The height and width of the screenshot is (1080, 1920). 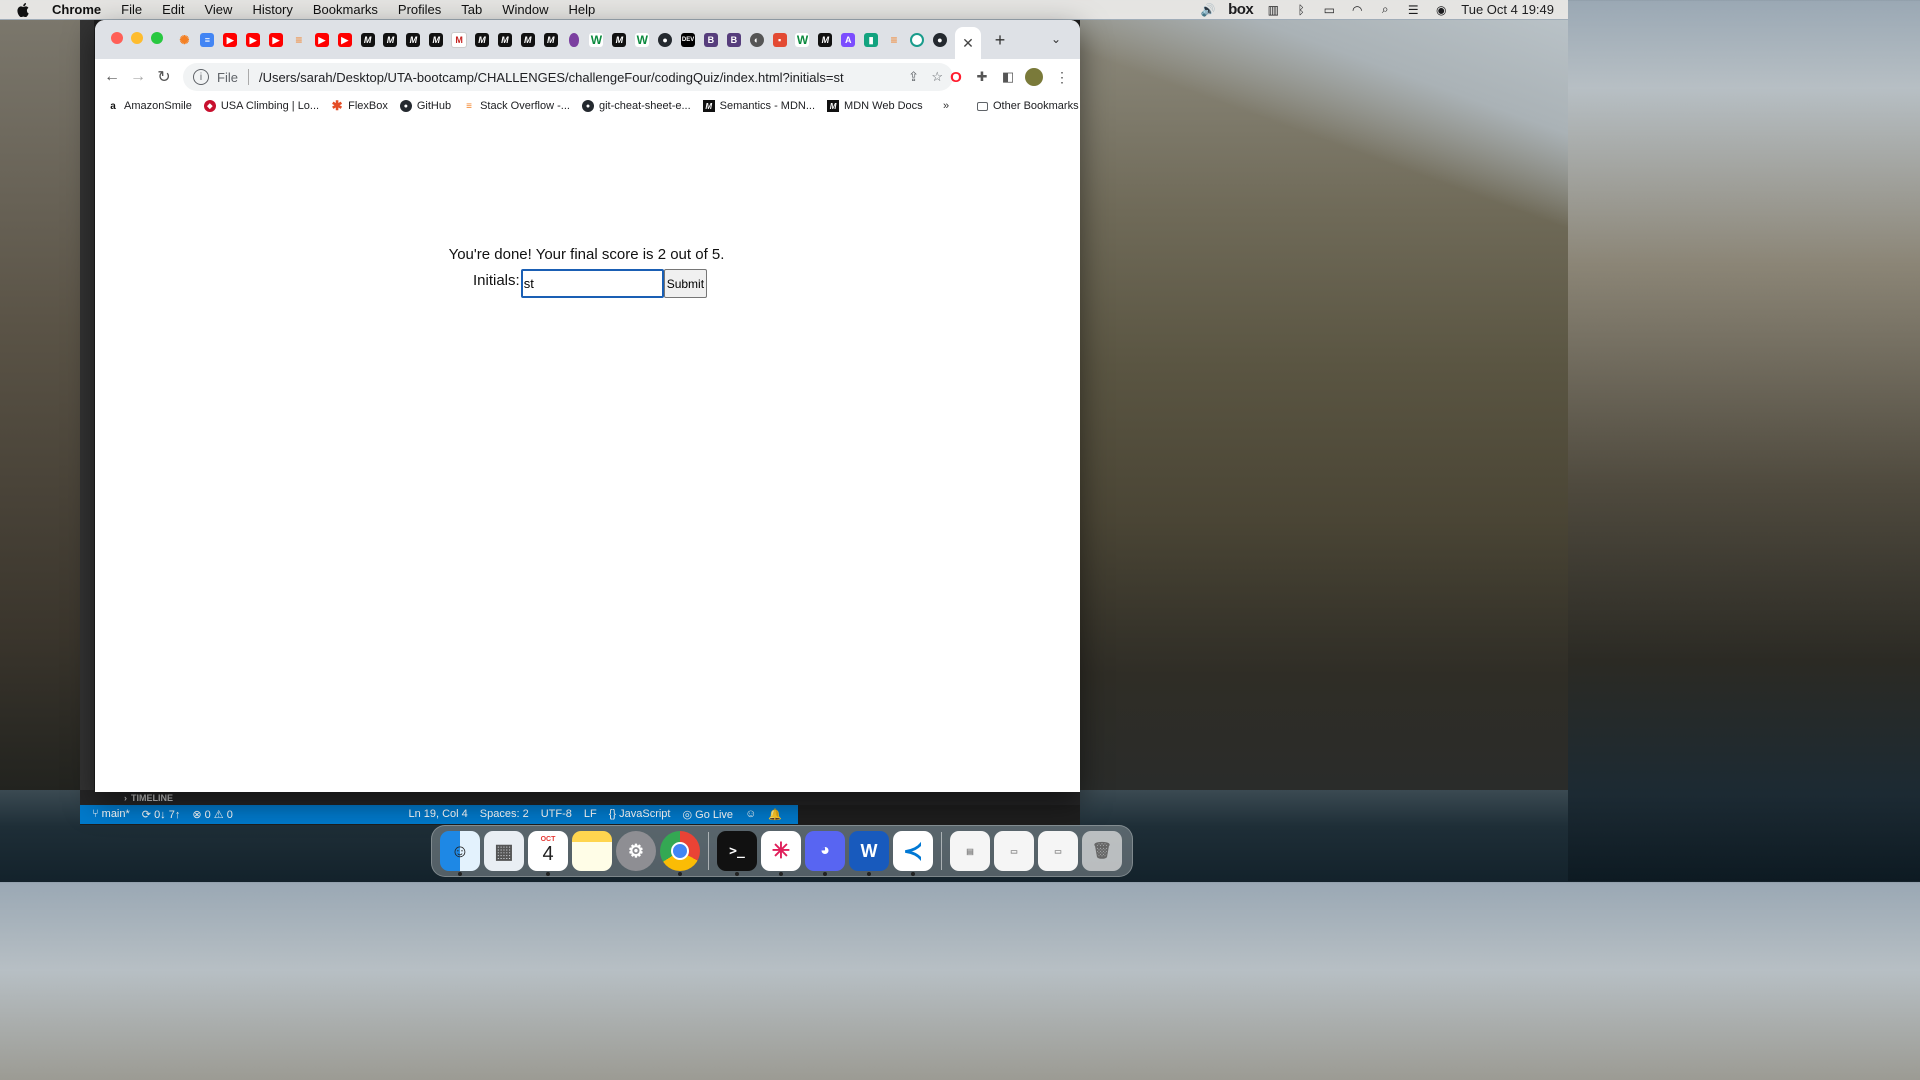 I want to click on dock-chrome-window-minimized-2: ▭, so click(x=1058, y=851).